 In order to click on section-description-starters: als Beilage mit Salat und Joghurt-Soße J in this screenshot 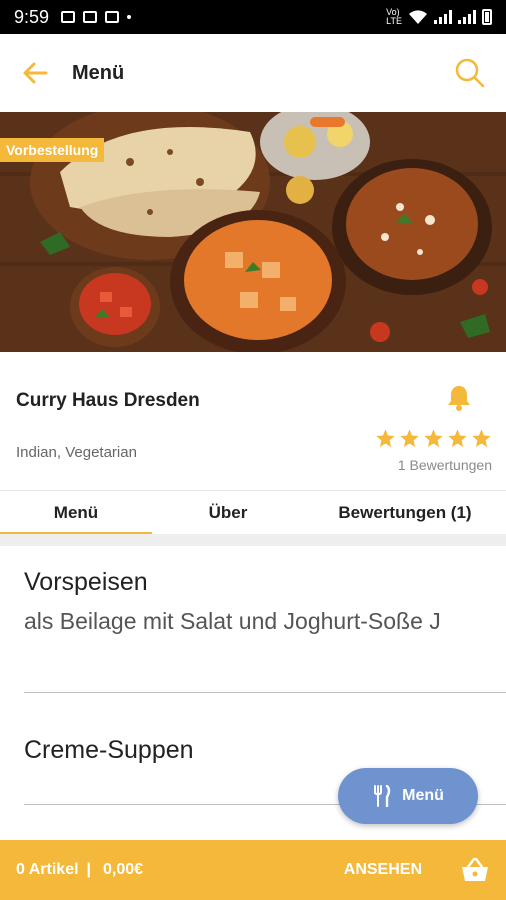, I will do `click(232, 621)`.